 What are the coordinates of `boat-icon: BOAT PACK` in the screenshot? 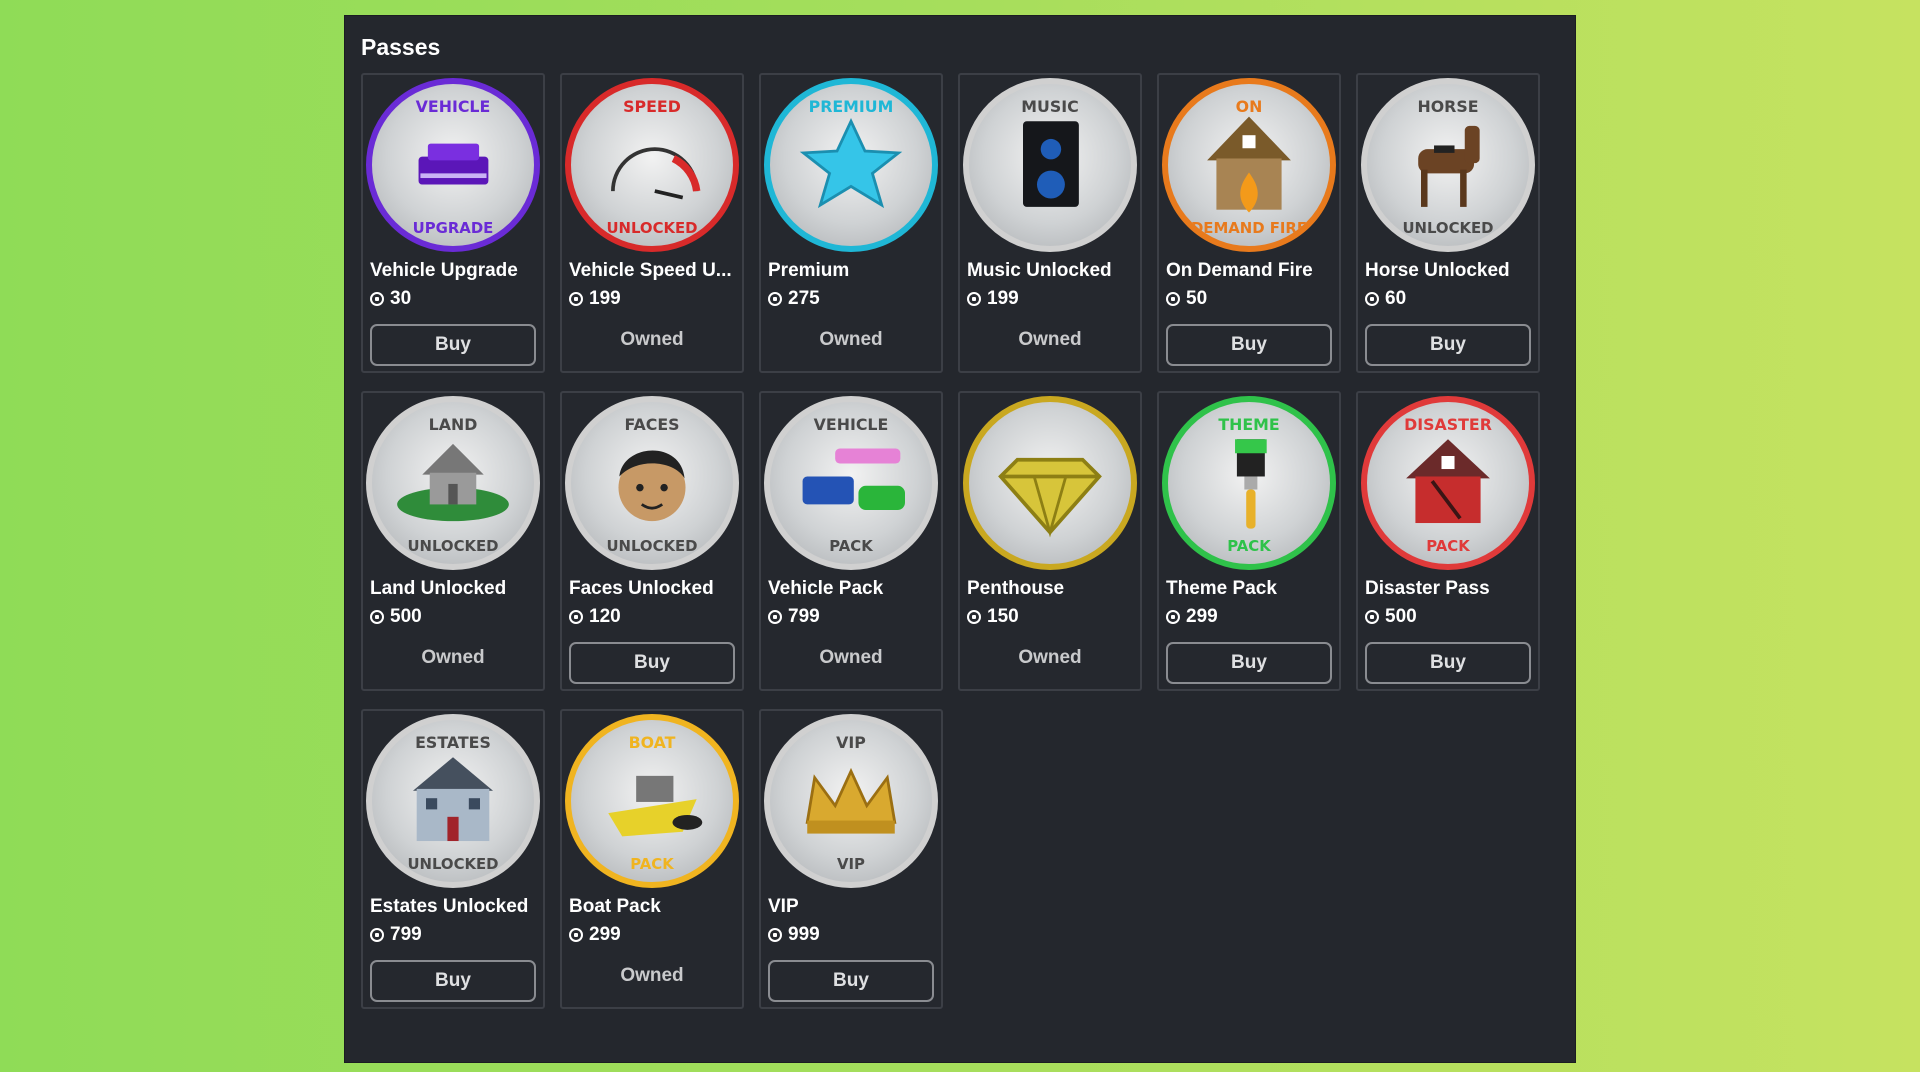 It's located at (652, 801).